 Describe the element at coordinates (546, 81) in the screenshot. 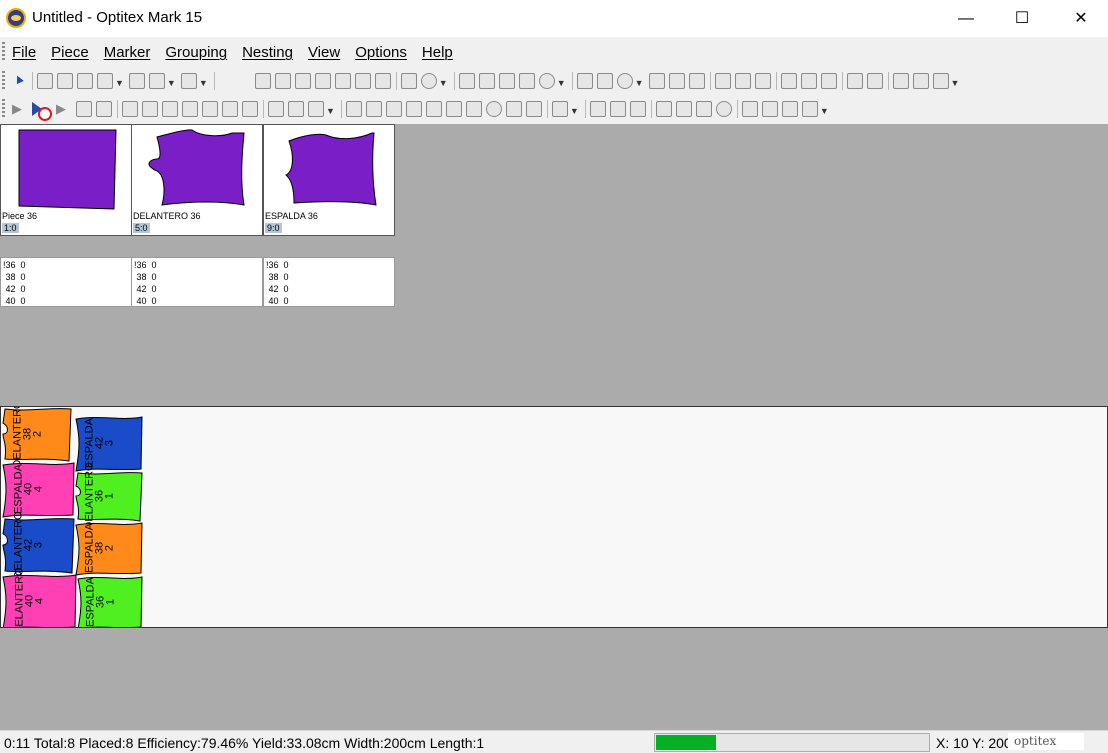

I see `zoom-icon` at that location.